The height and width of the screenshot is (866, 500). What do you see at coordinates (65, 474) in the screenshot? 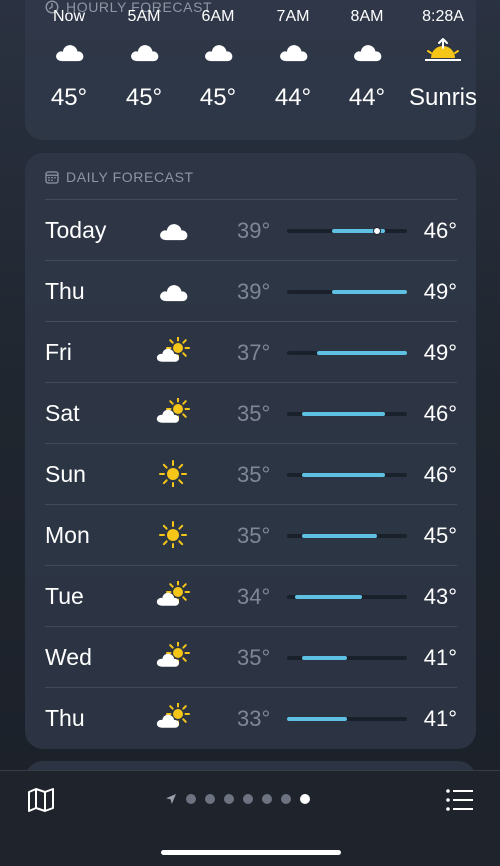
I see `day-label: Sun` at bounding box center [65, 474].